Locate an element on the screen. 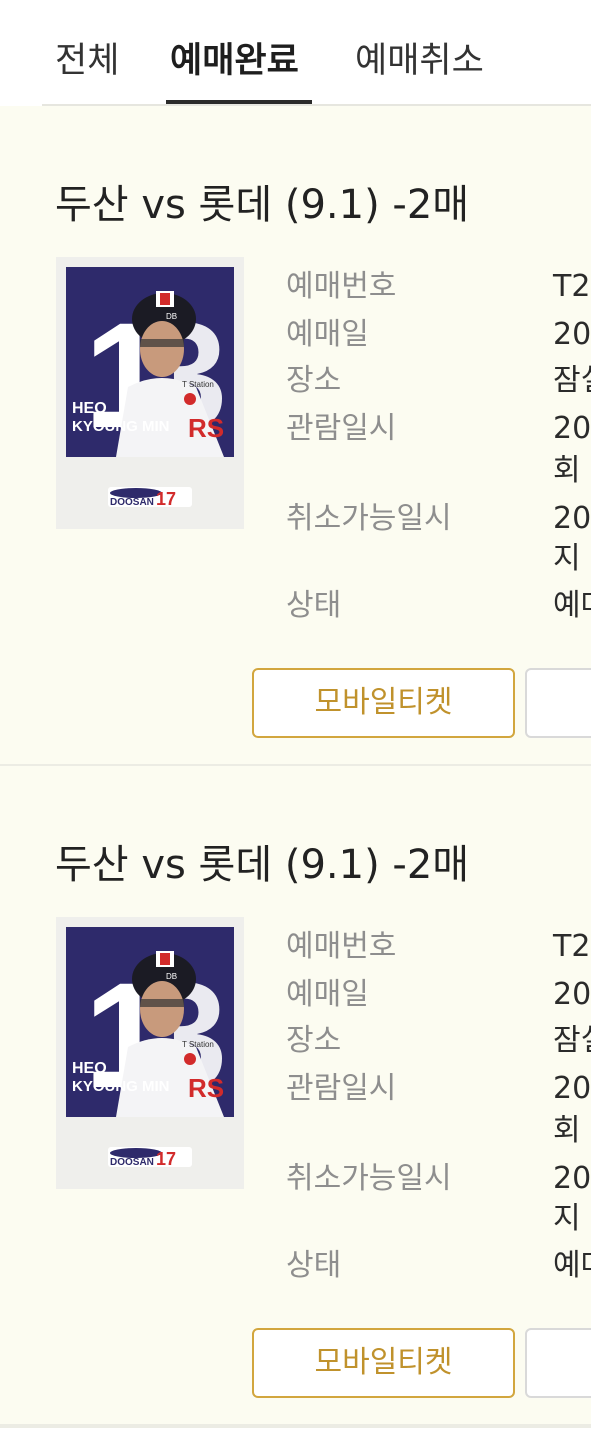  tab-booking-cancelled: 예매취소 is located at coordinates (419, 61).